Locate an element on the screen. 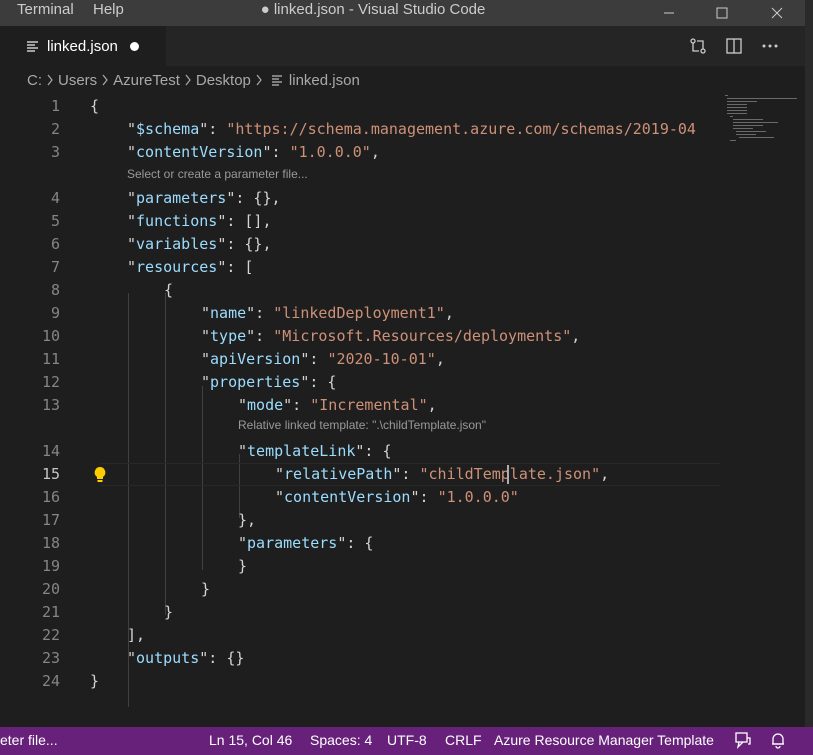 The height and width of the screenshot is (755, 813). code-text: "outputs": {} is located at coordinates (185, 658).